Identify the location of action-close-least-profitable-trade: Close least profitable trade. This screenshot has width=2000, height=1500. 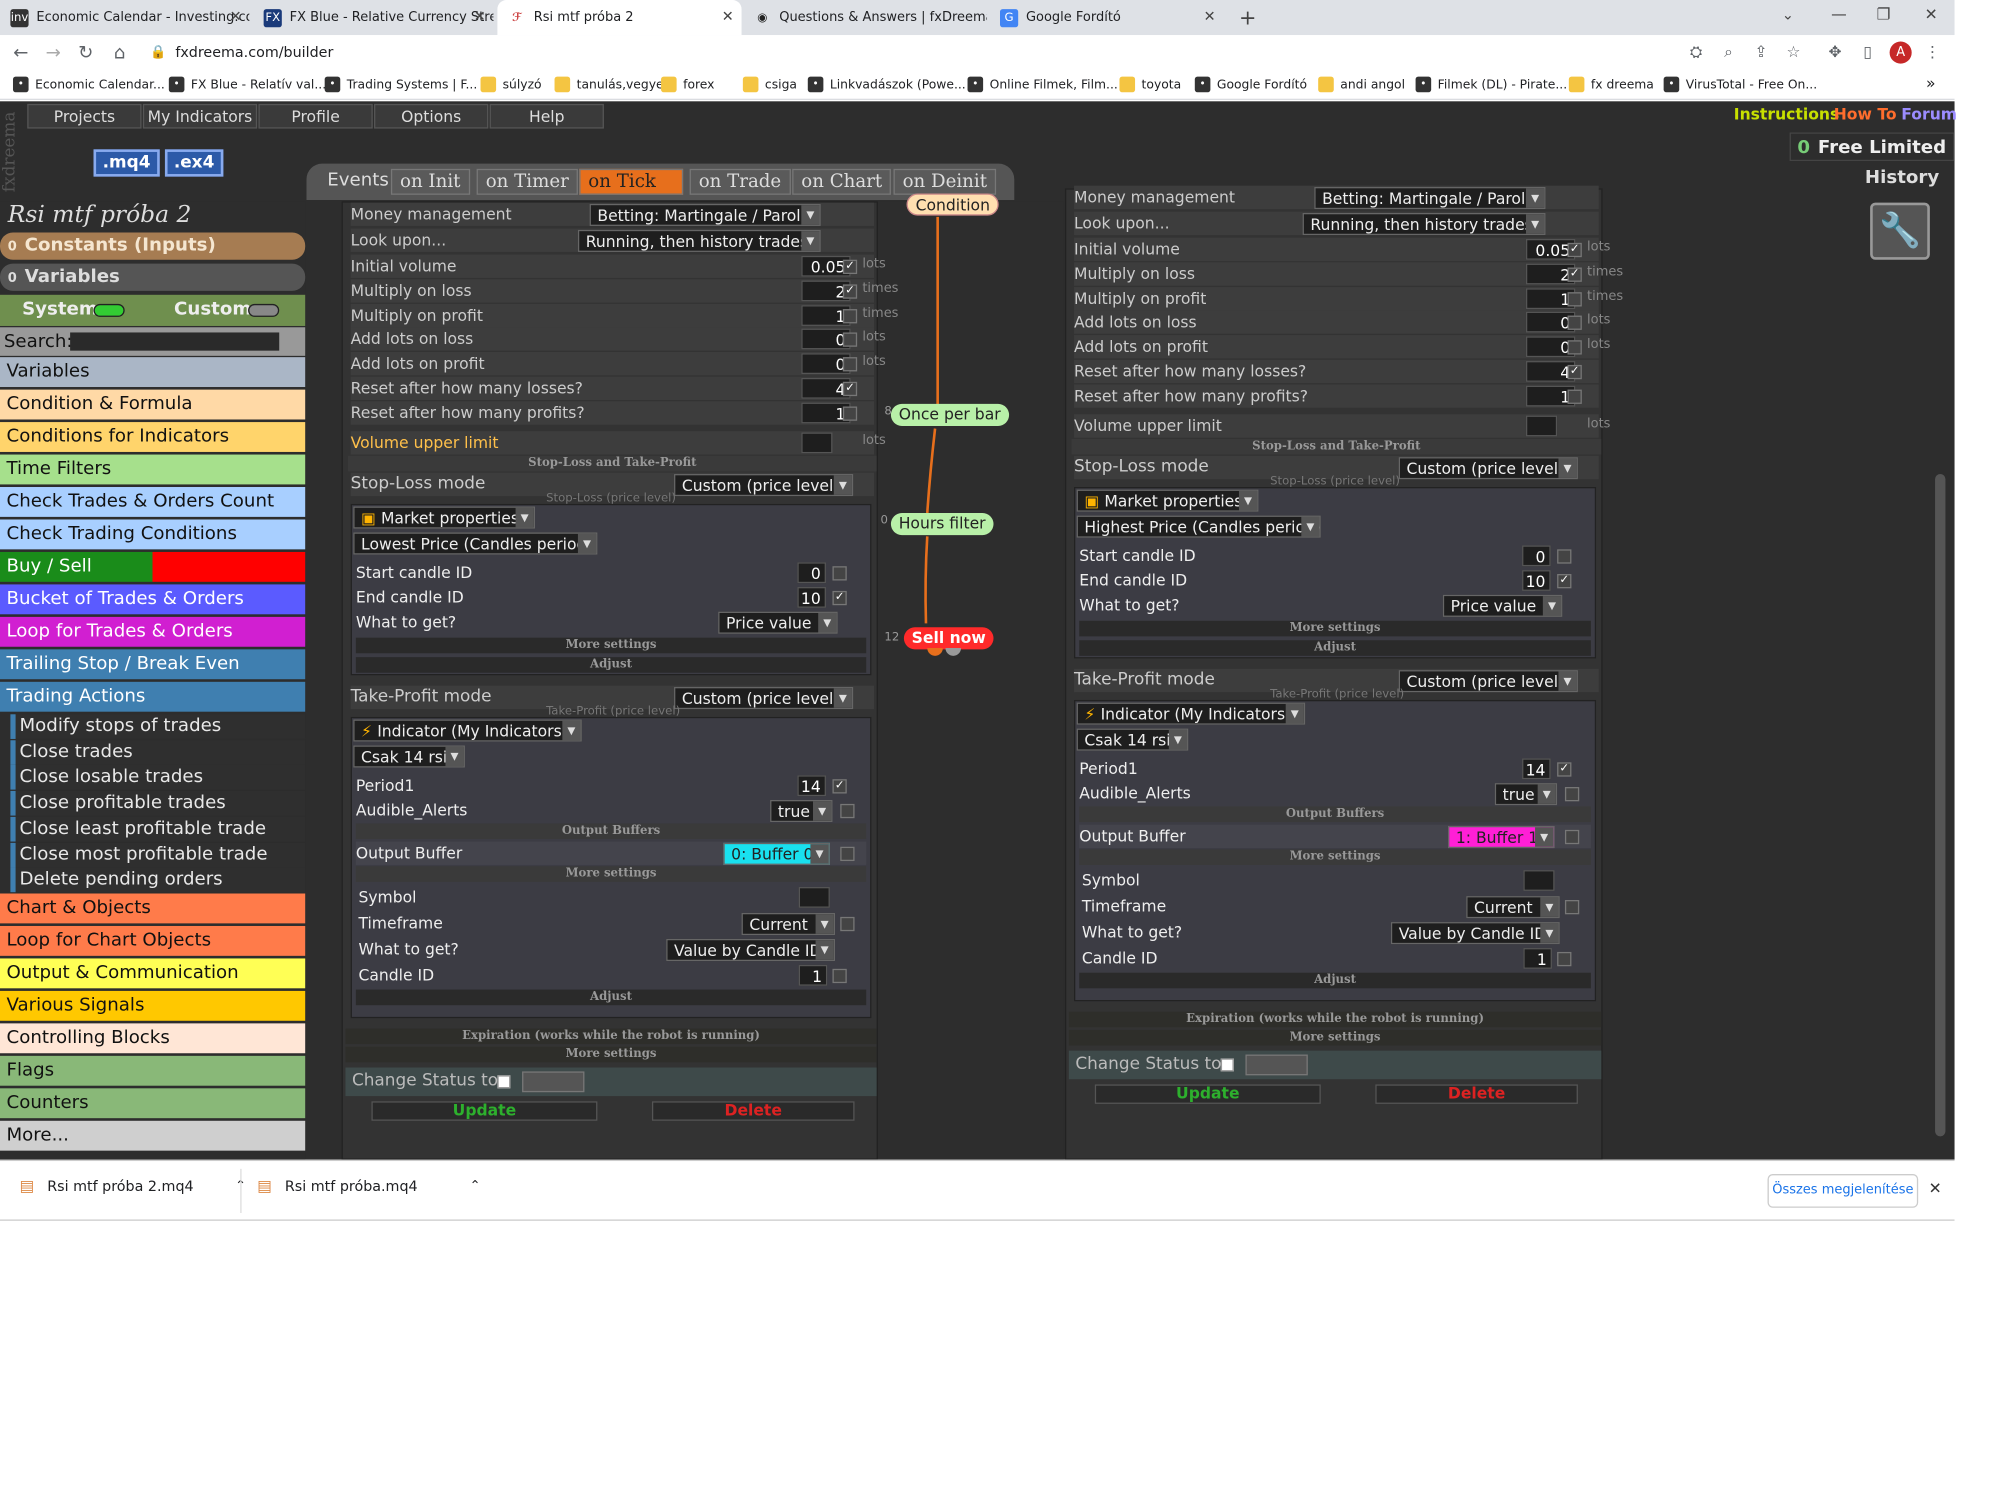
(158, 829).